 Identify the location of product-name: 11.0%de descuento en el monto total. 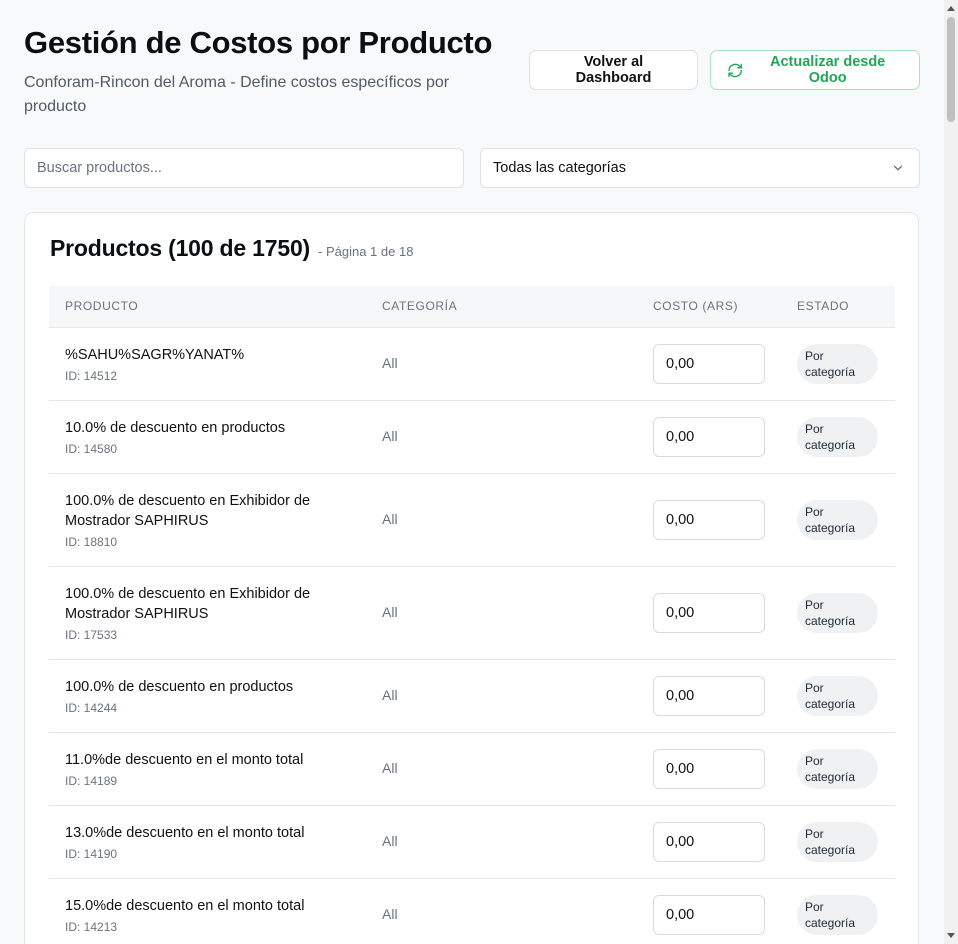
(184, 759).